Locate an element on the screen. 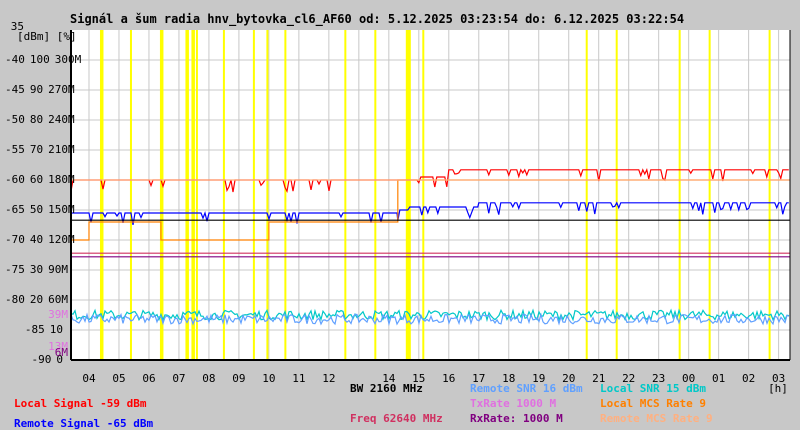 This screenshot has height=430, width=800. x-tick-label: 02 is located at coordinates (748, 378).